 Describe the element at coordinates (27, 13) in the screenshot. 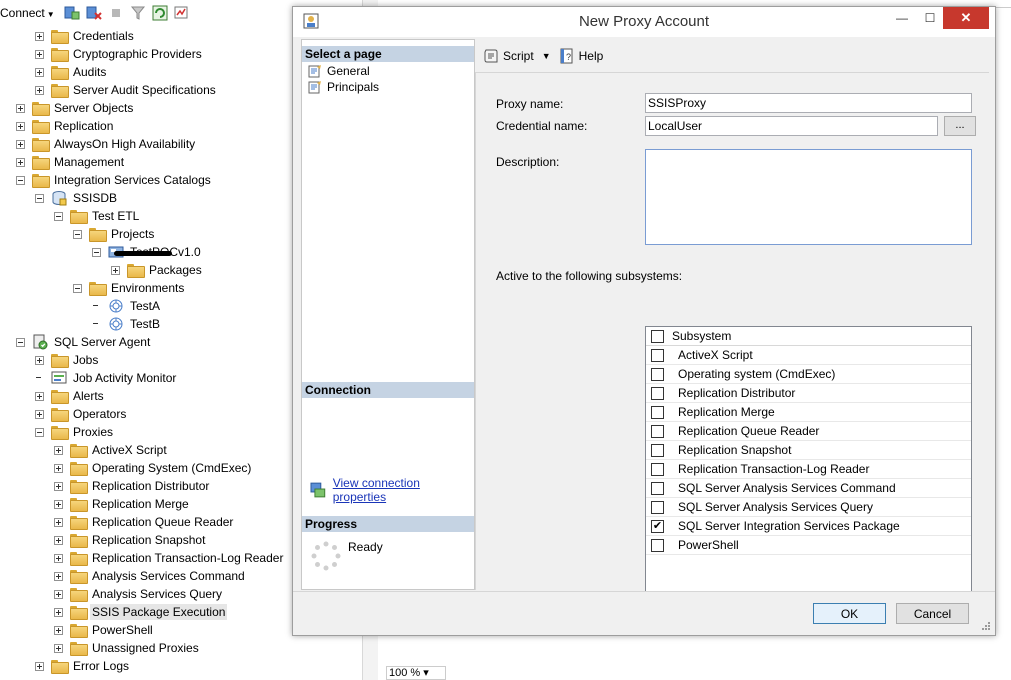

I see `connect-button: Connect ▼` at that location.